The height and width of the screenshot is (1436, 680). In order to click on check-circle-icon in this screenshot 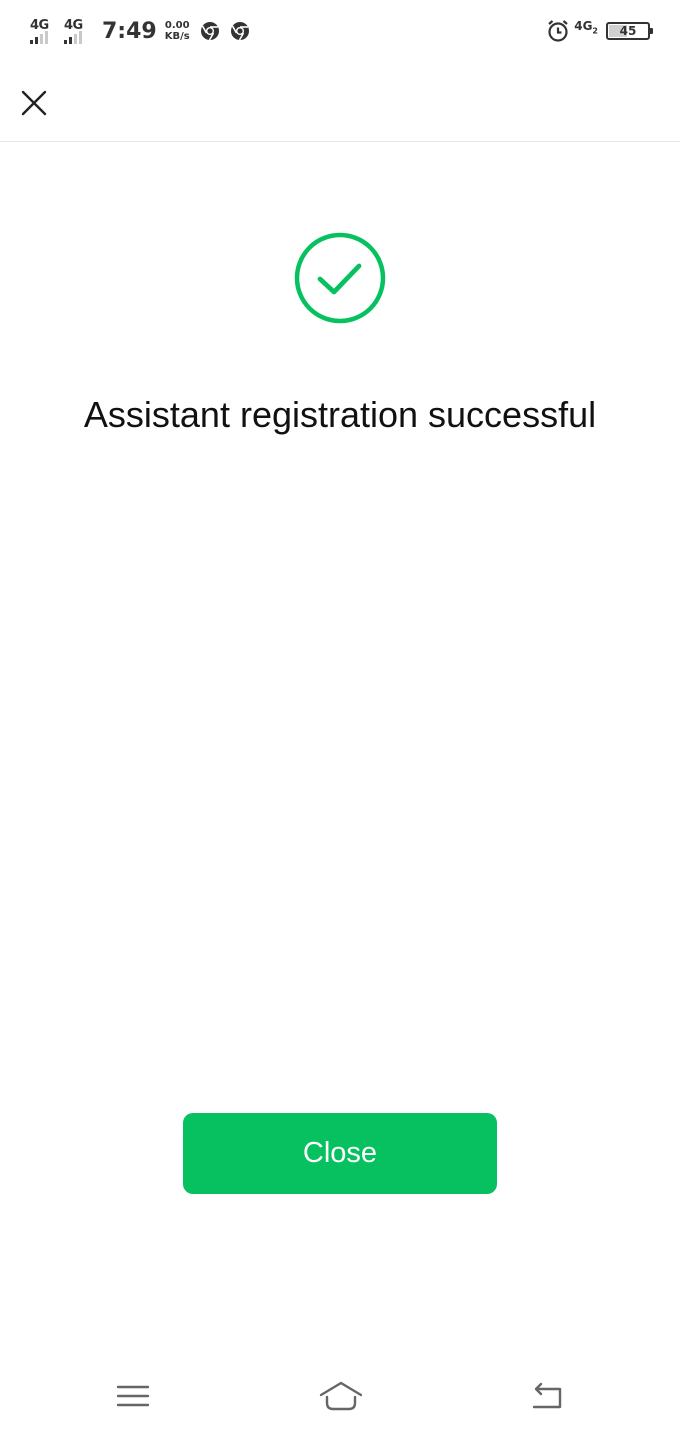, I will do `click(340, 278)`.